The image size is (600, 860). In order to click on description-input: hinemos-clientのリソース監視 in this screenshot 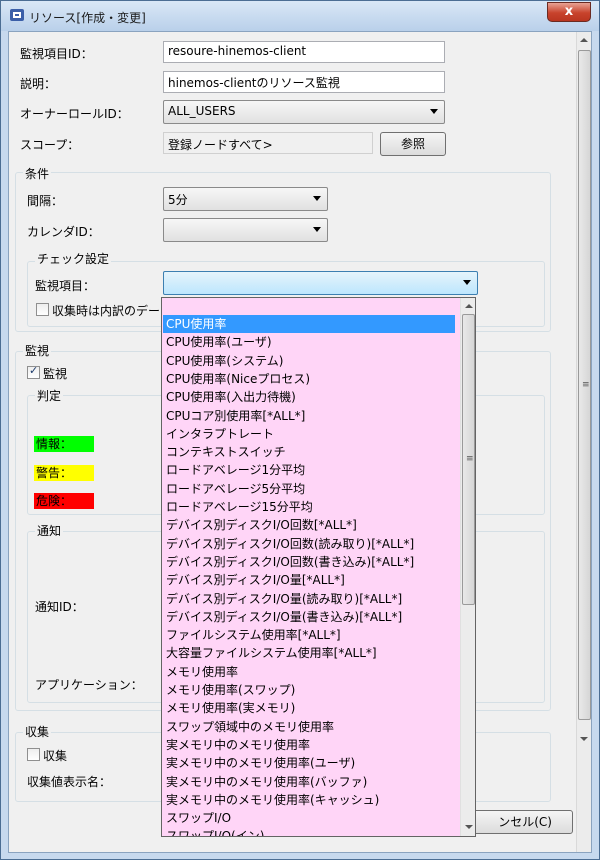, I will do `click(304, 82)`.